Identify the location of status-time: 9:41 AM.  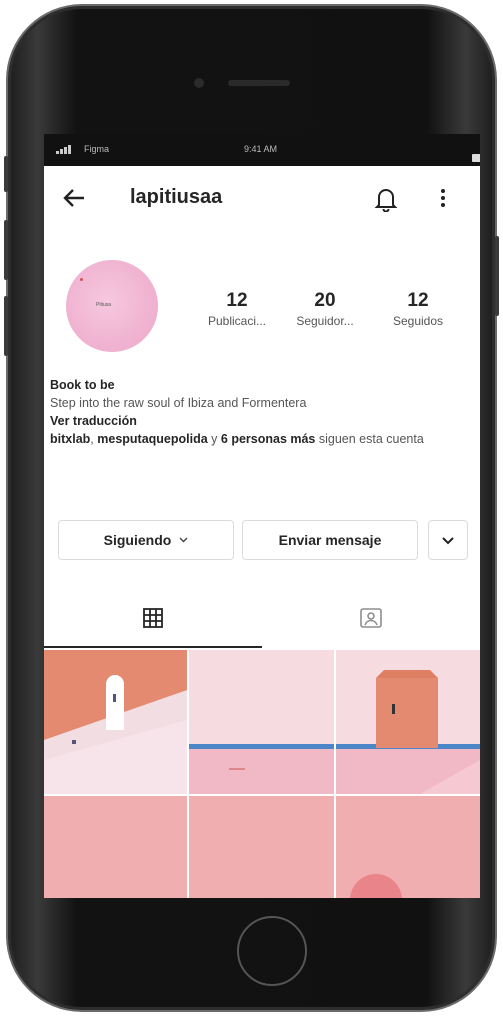
(261, 149).